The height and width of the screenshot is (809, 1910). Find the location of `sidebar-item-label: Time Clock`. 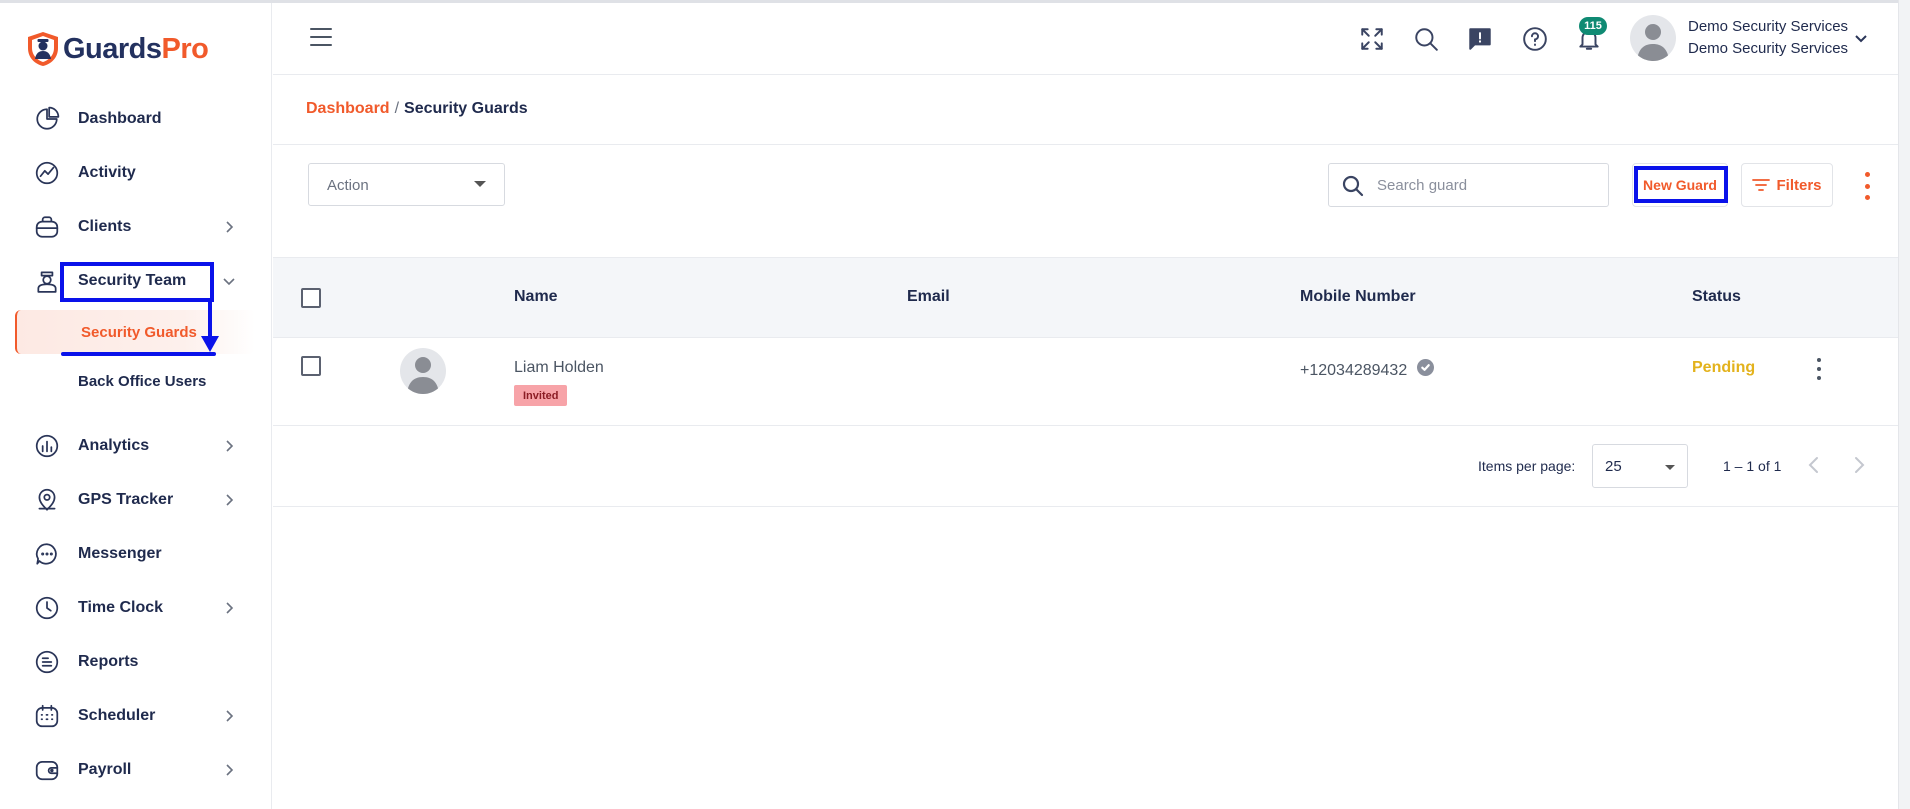

sidebar-item-label: Time Clock is located at coordinates (121, 607).